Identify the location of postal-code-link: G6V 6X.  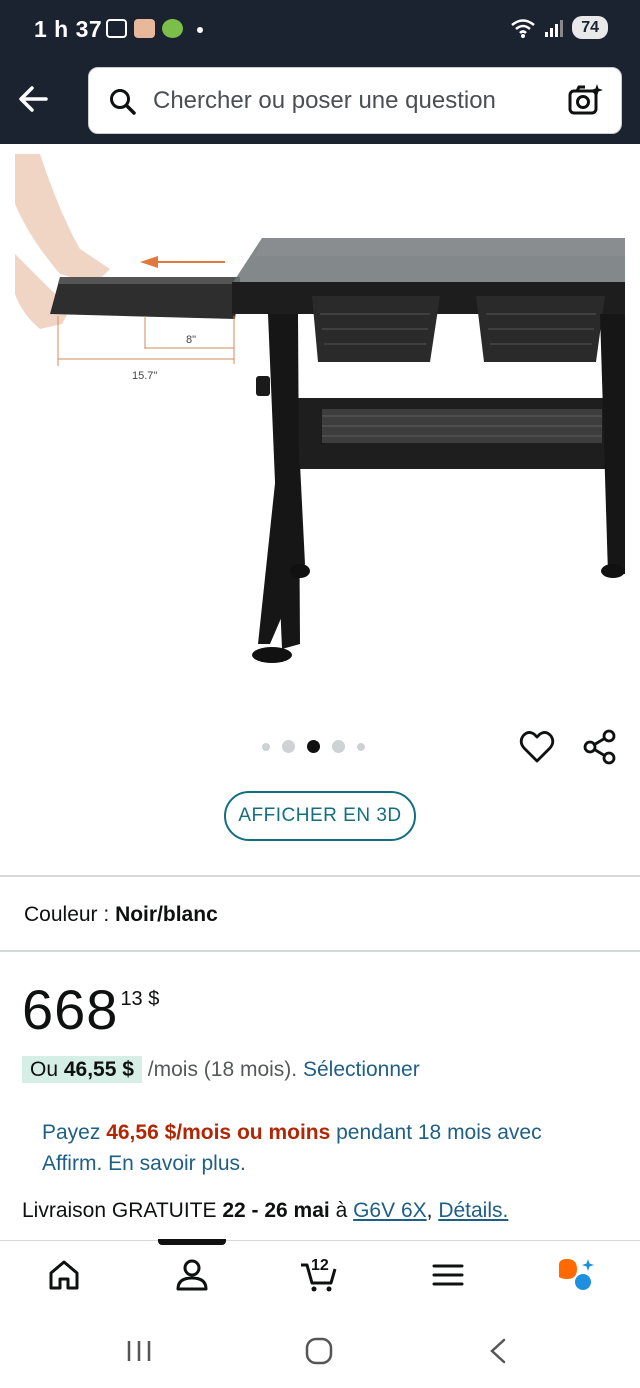
(390, 1210).